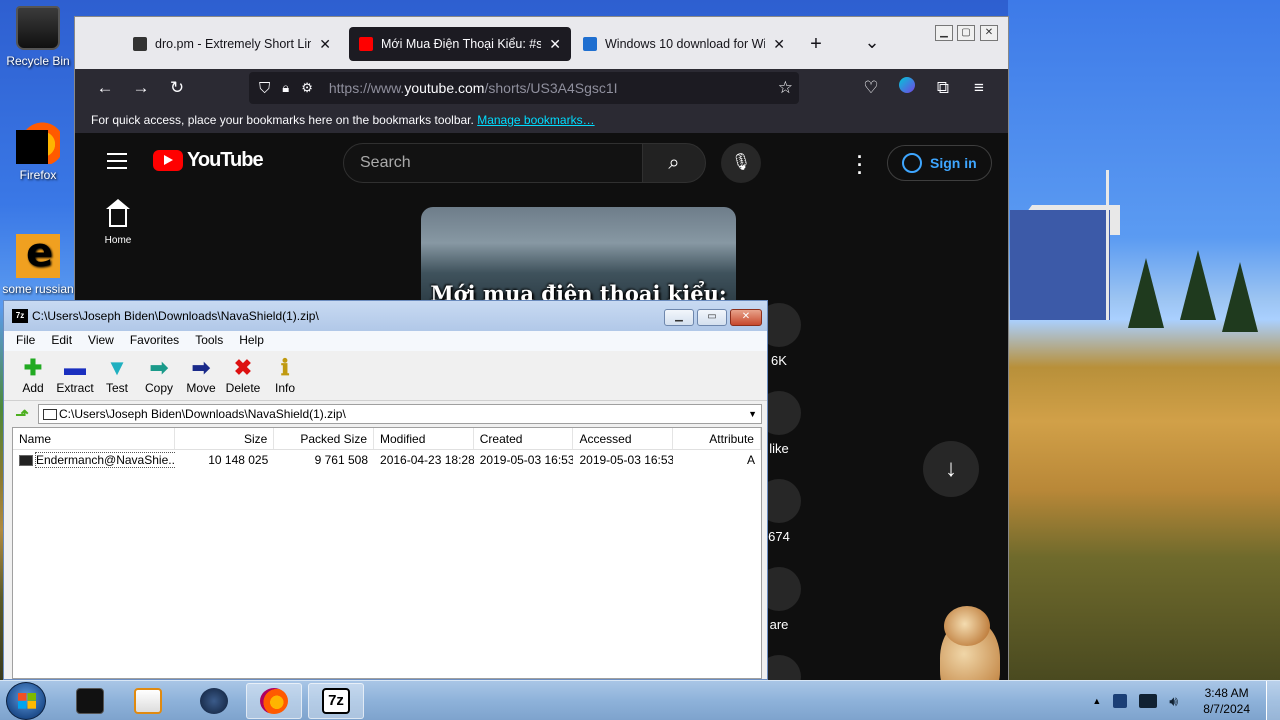  What do you see at coordinates (307, 88) in the screenshot?
I see `permissions-icon: ⚙︎` at bounding box center [307, 88].